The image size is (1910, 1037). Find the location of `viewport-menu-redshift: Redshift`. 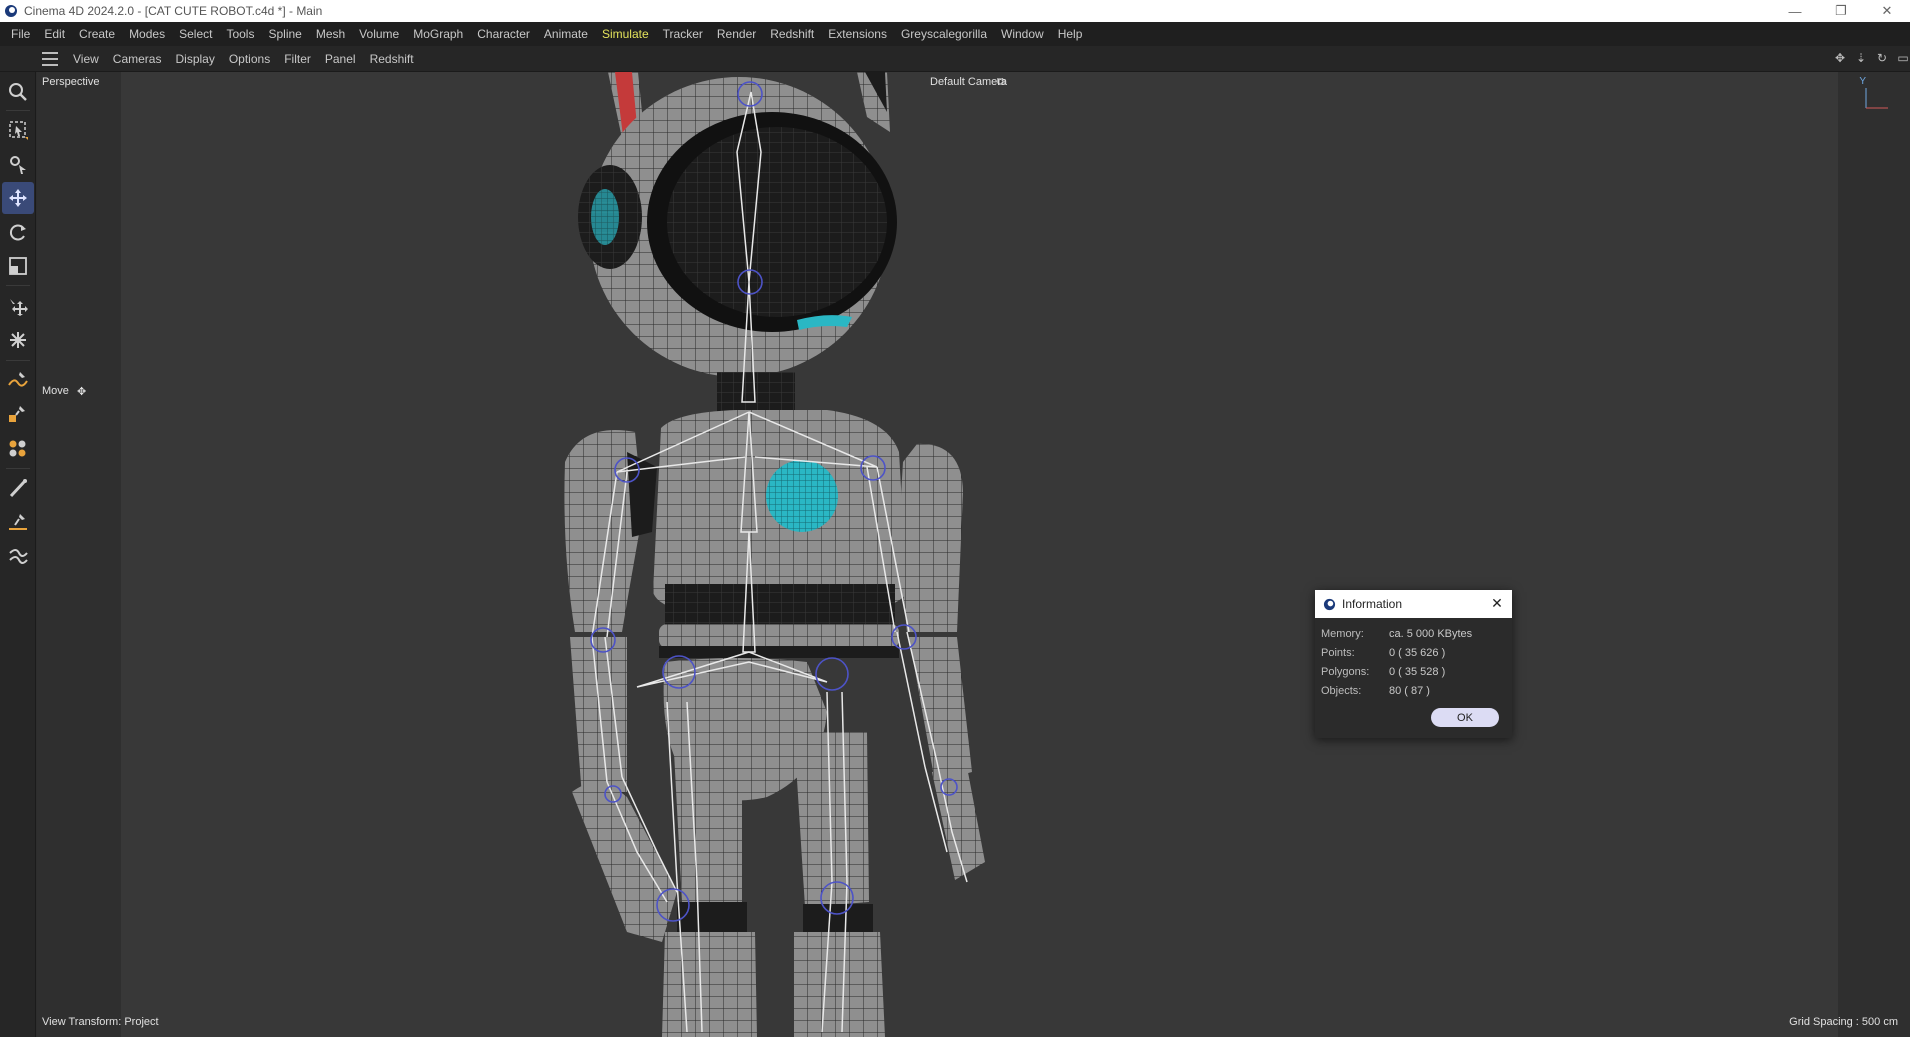

viewport-menu-redshift: Redshift is located at coordinates (392, 59).